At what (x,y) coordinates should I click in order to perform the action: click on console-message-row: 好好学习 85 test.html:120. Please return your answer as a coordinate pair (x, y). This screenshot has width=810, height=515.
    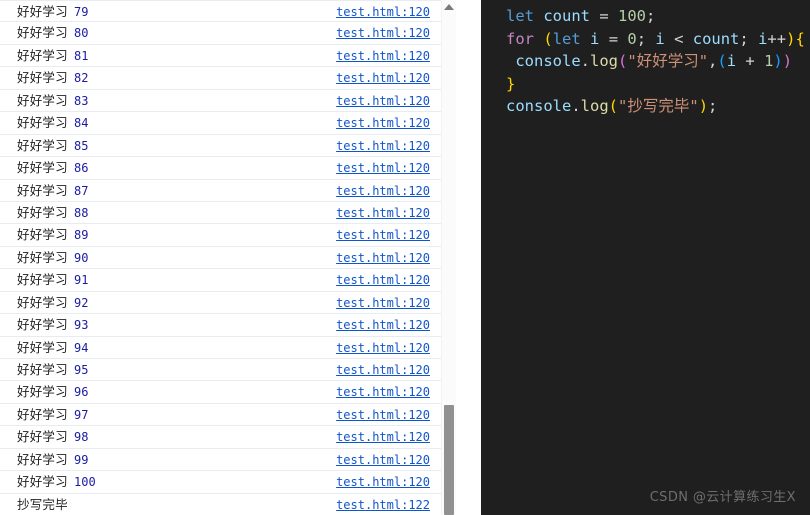
    Looking at the image, I should click on (228, 146).